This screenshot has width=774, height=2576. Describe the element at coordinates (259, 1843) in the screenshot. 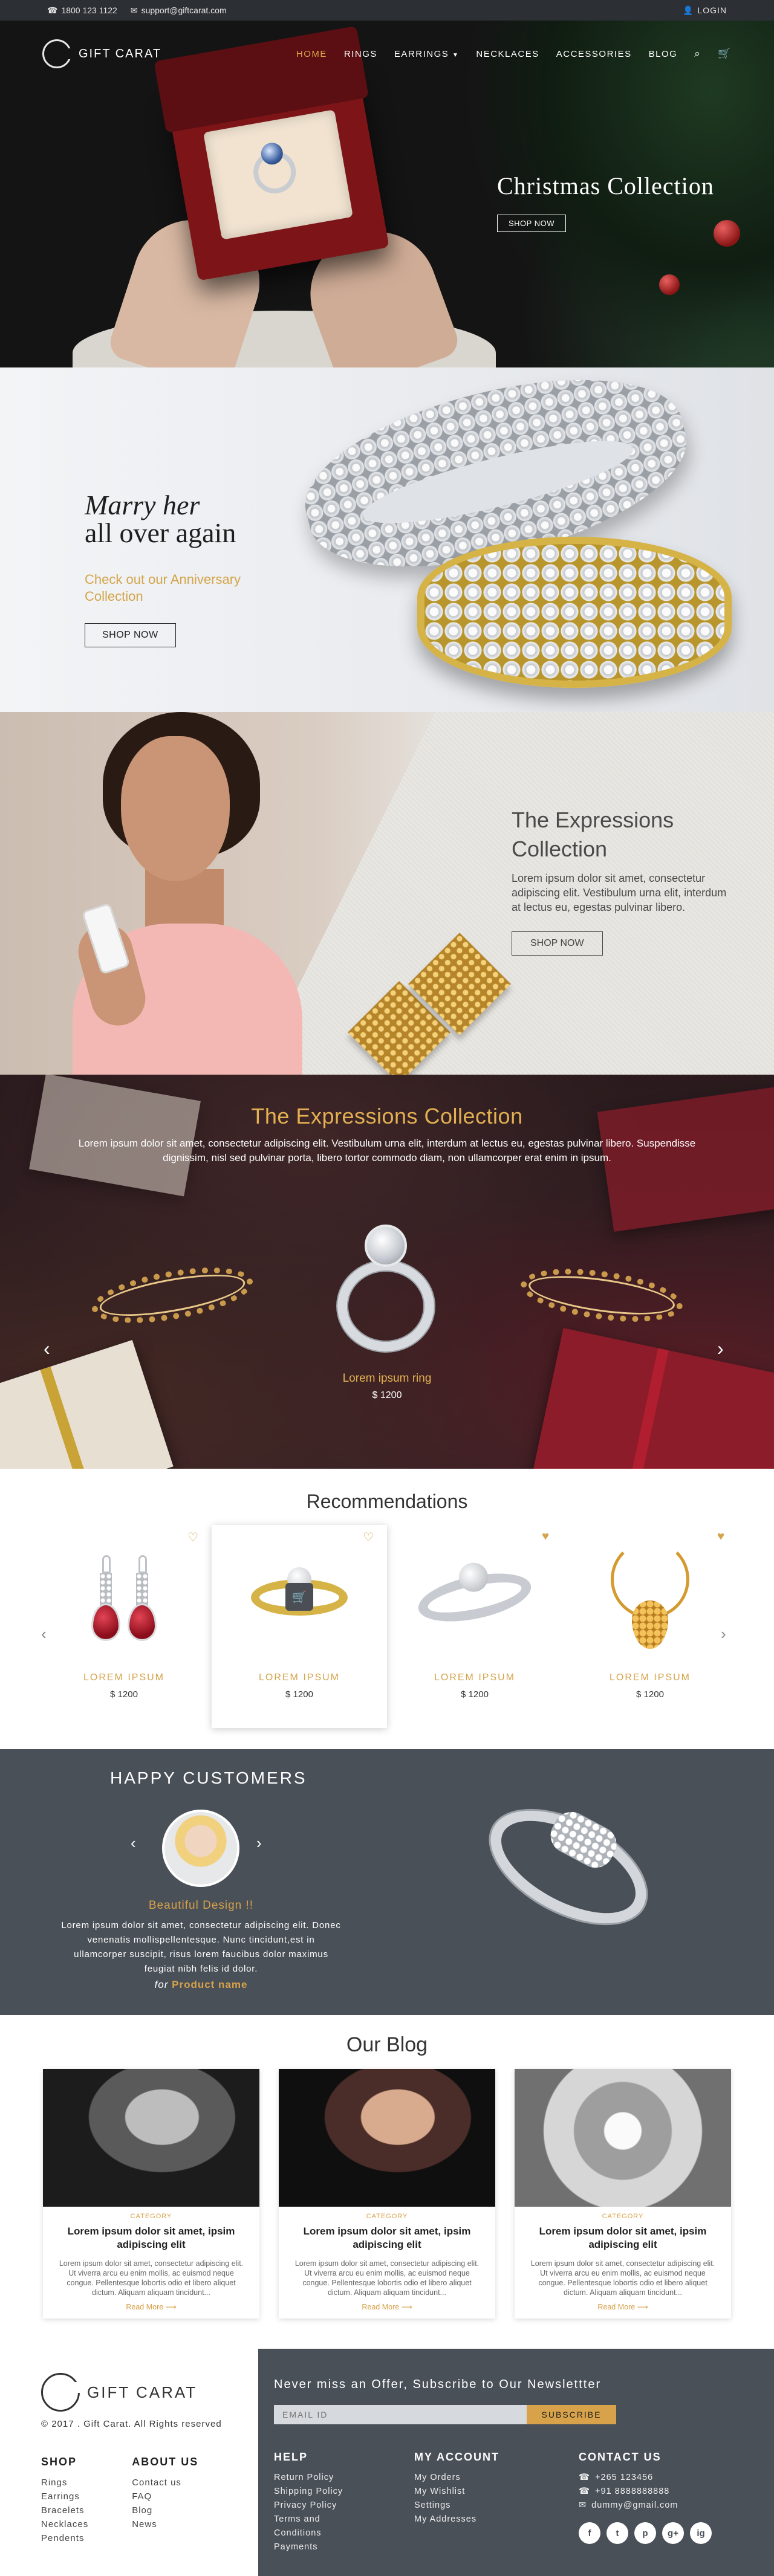

I see `testimonial-next-arrow-icon: ›` at that location.